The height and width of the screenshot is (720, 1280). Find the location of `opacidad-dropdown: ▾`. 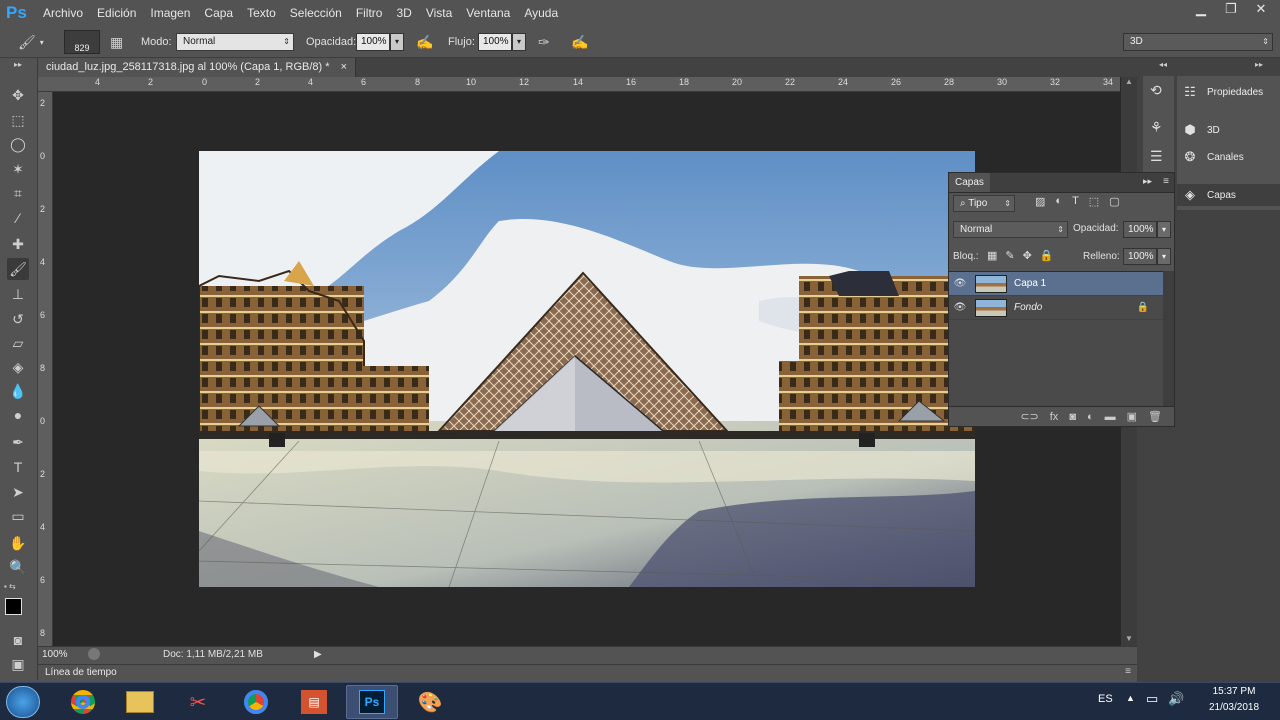

opacidad-dropdown: ▾ is located at coordinates (397, 42).